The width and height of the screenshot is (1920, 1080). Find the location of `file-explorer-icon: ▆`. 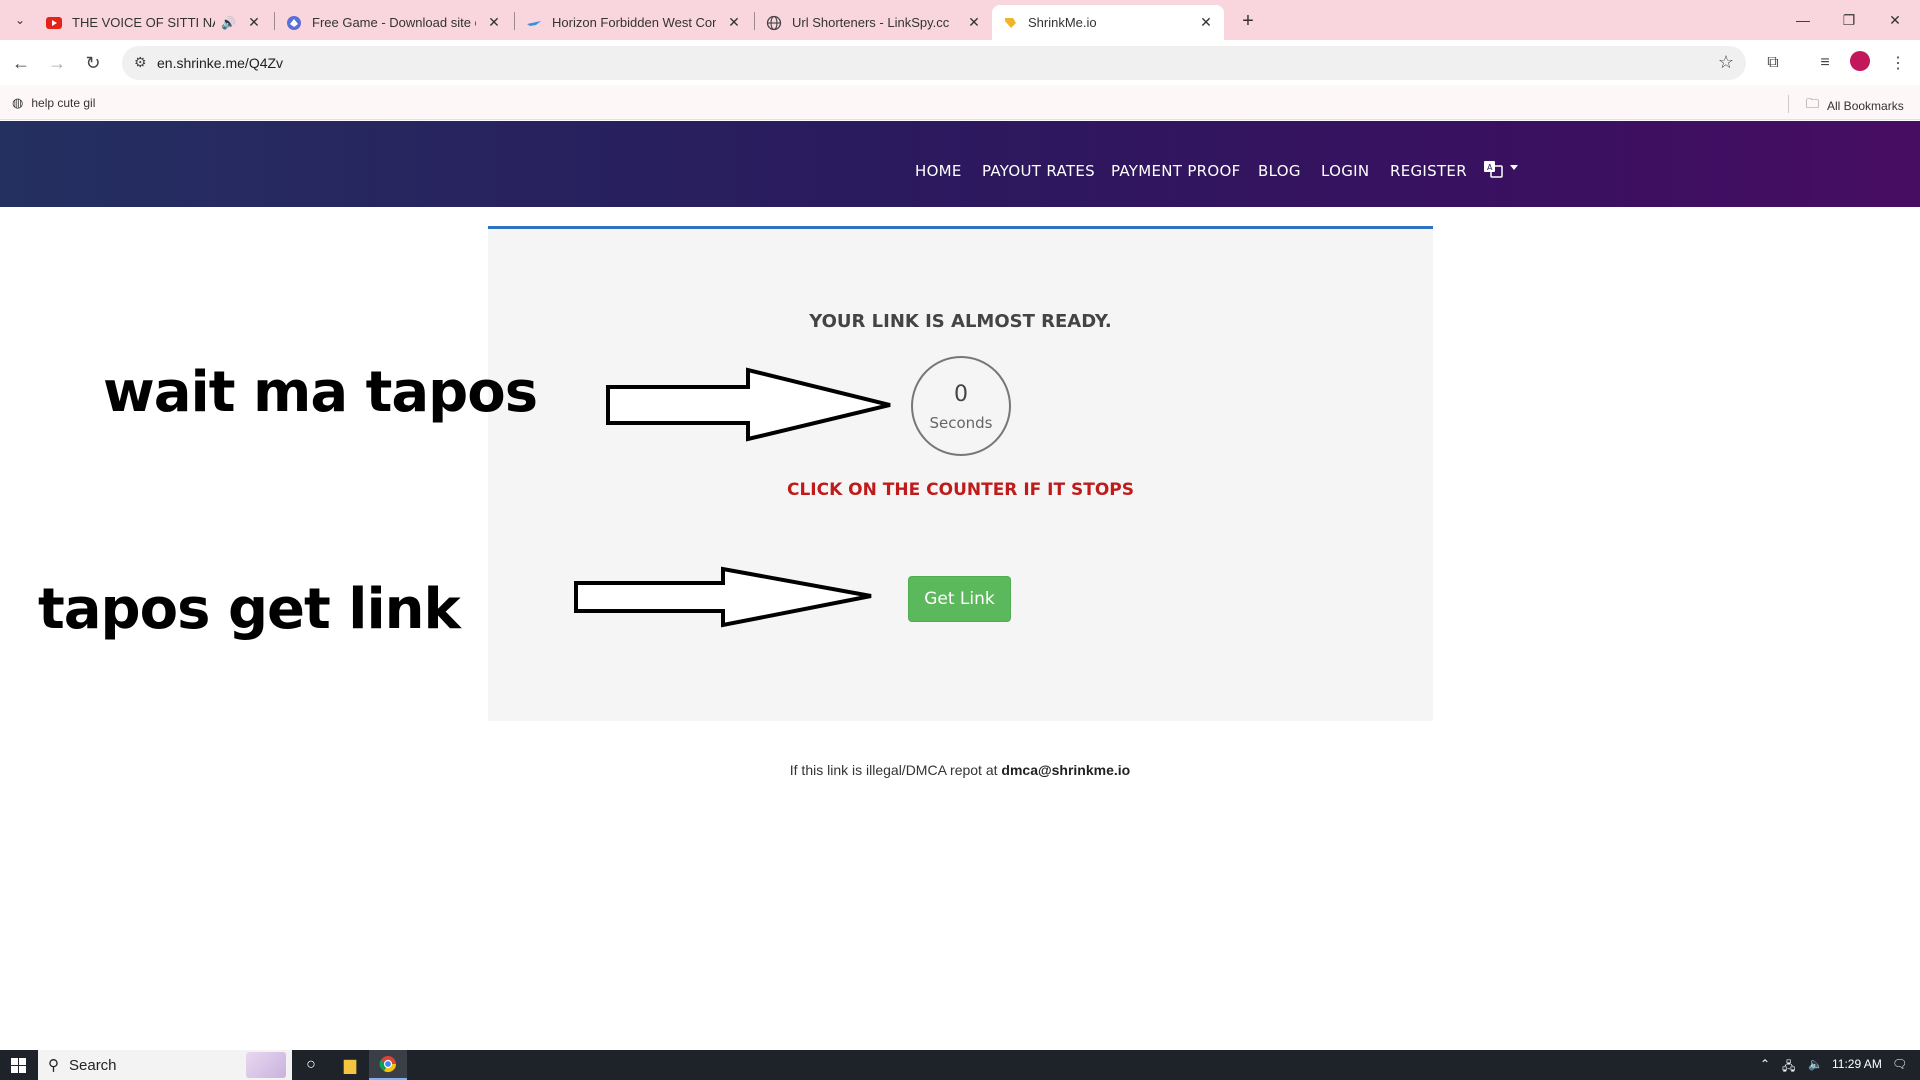

file-explorer-icon: ▆ is located at coordinates (350, 1065).